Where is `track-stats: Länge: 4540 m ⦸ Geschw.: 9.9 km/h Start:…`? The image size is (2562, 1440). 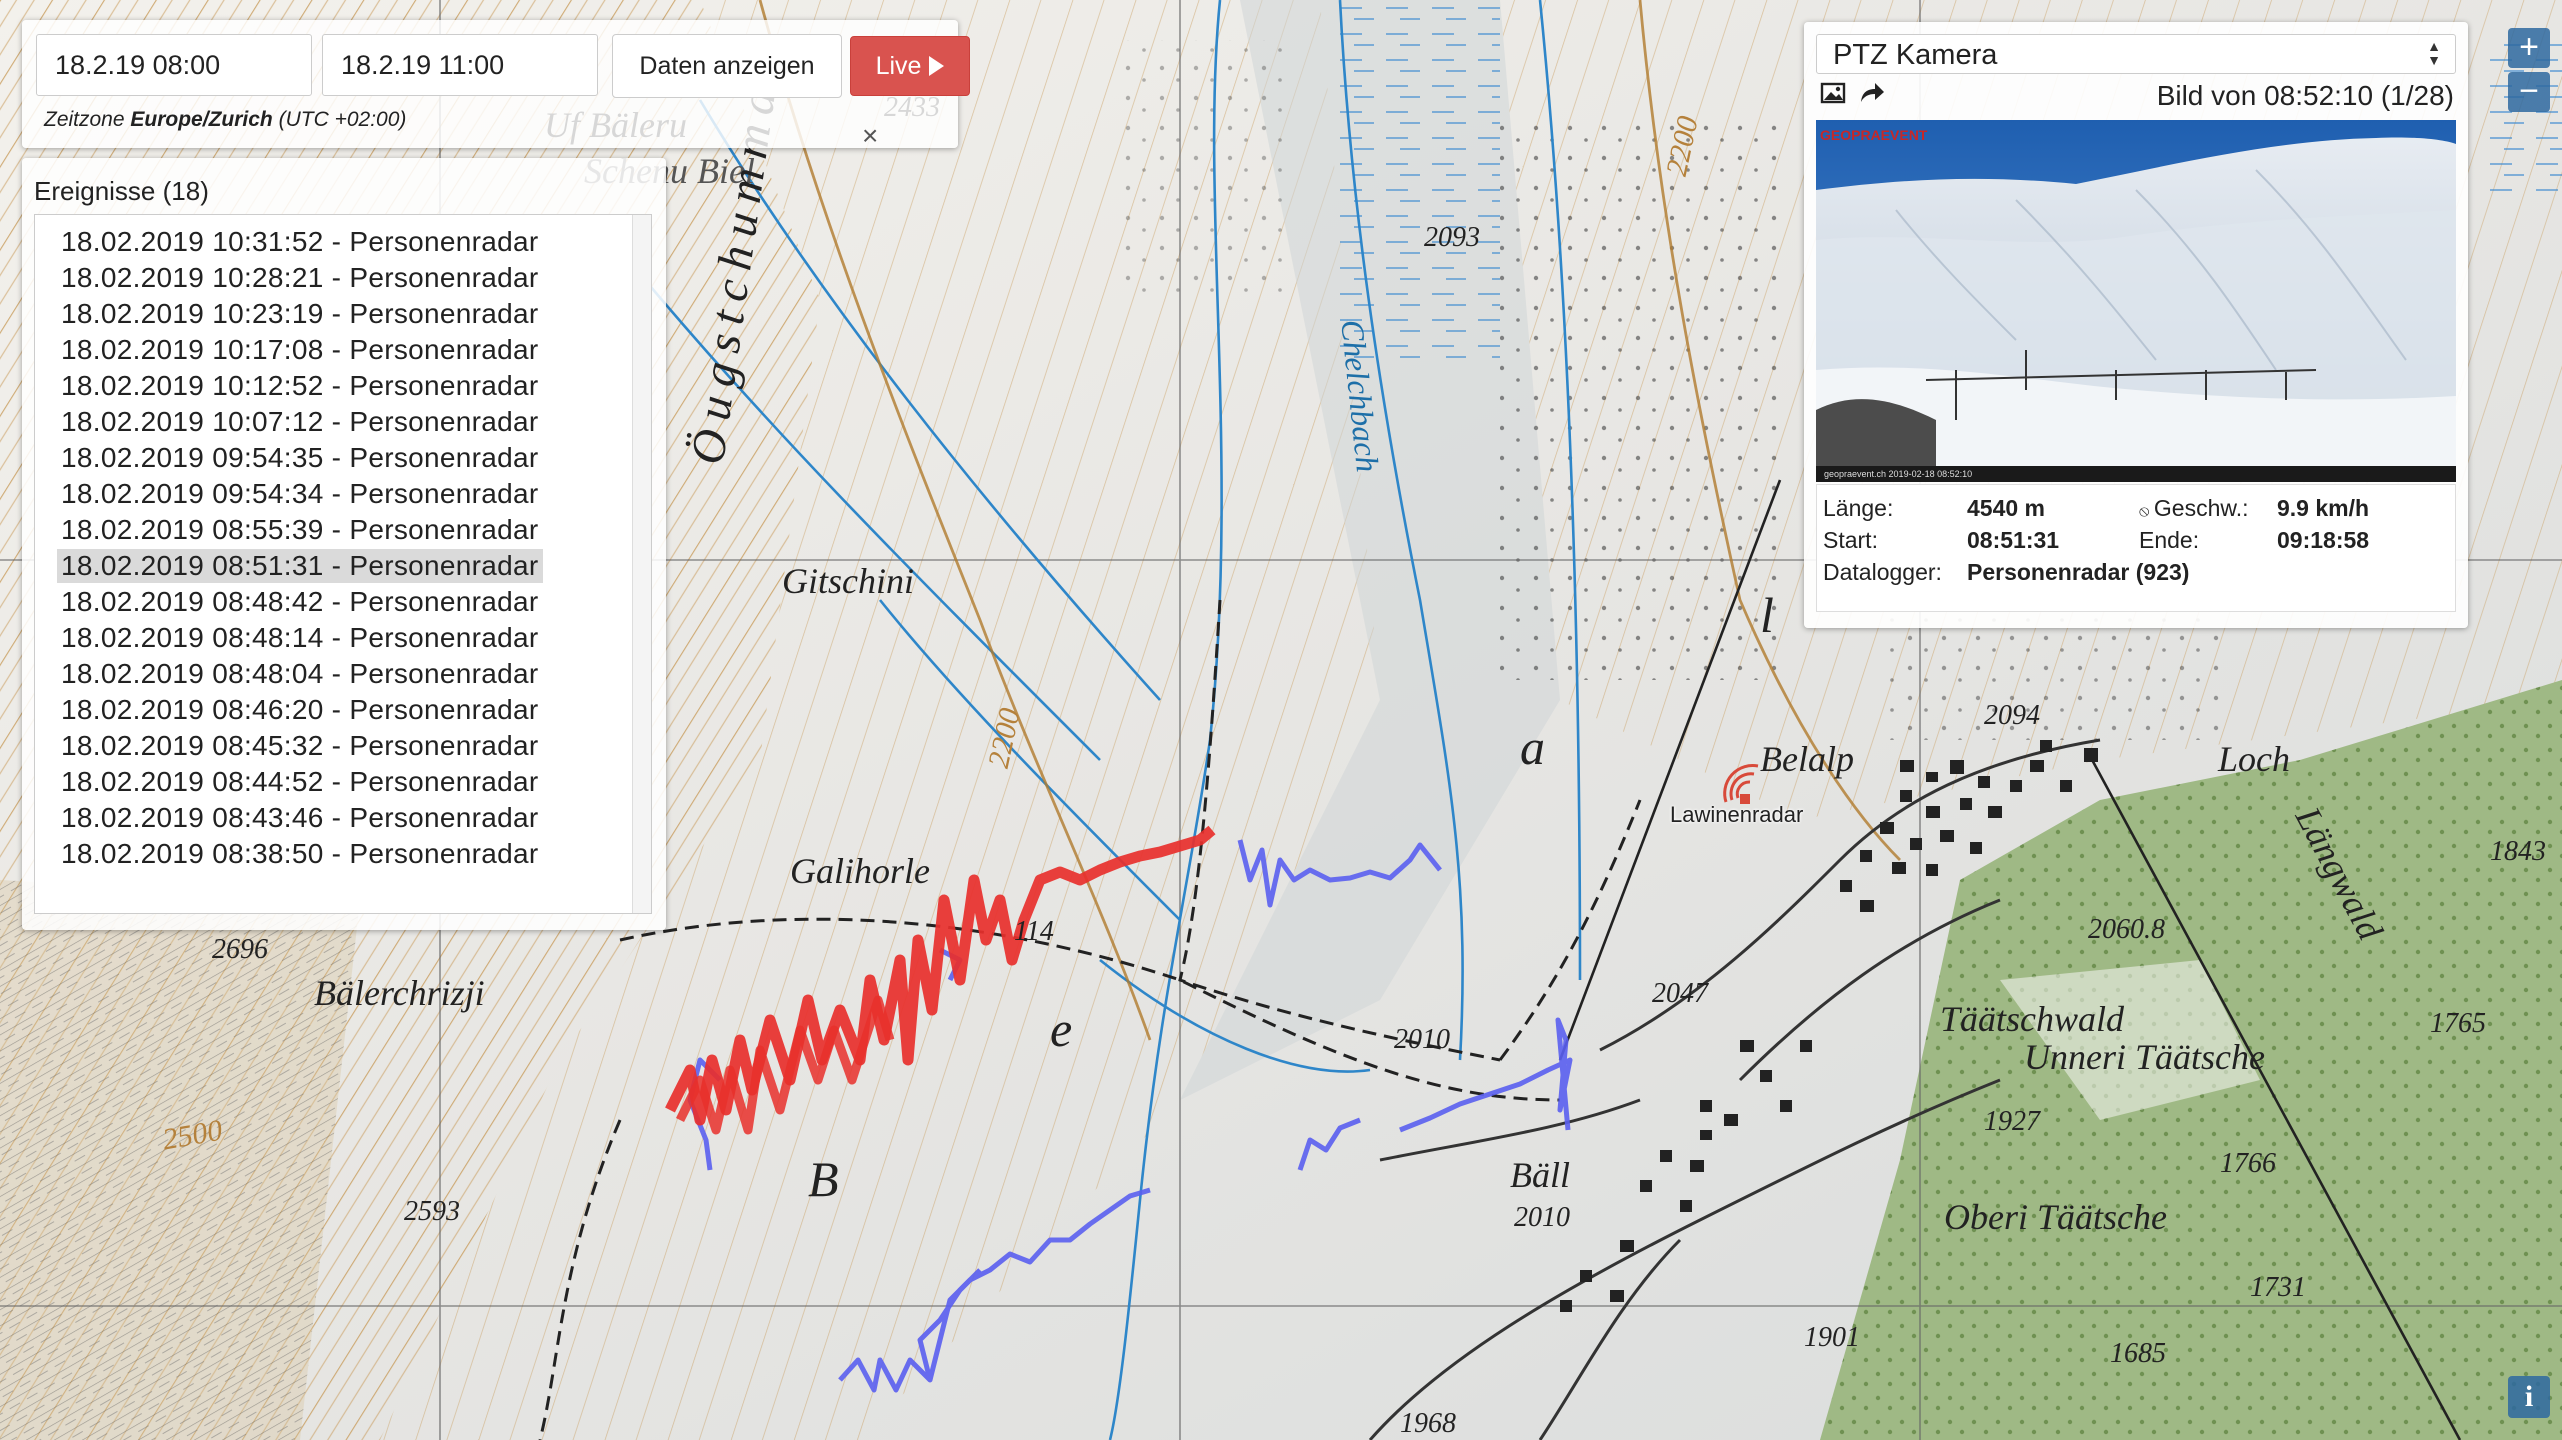 track-stats: Länge: 4540 m ⦸ Geschw.: 9.9 km/h Start:… is located at coordinates (2136, 548).